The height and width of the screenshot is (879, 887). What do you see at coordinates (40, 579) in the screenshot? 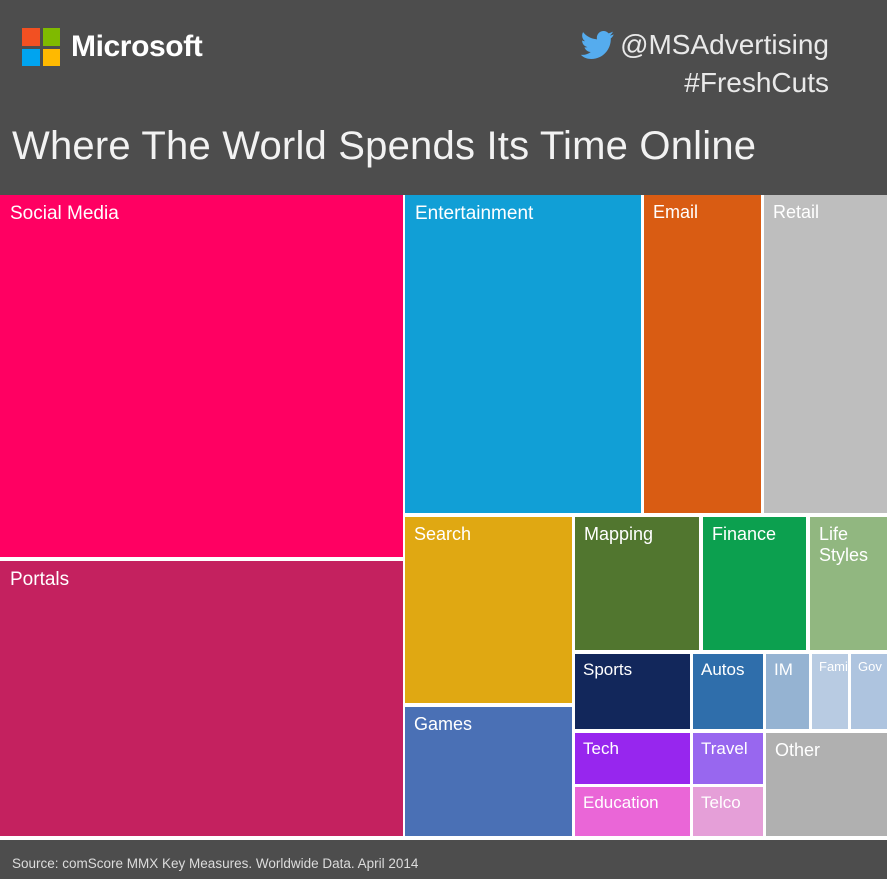
I see `treemap-tile-label: Portals` at bounding box center [40, 579].